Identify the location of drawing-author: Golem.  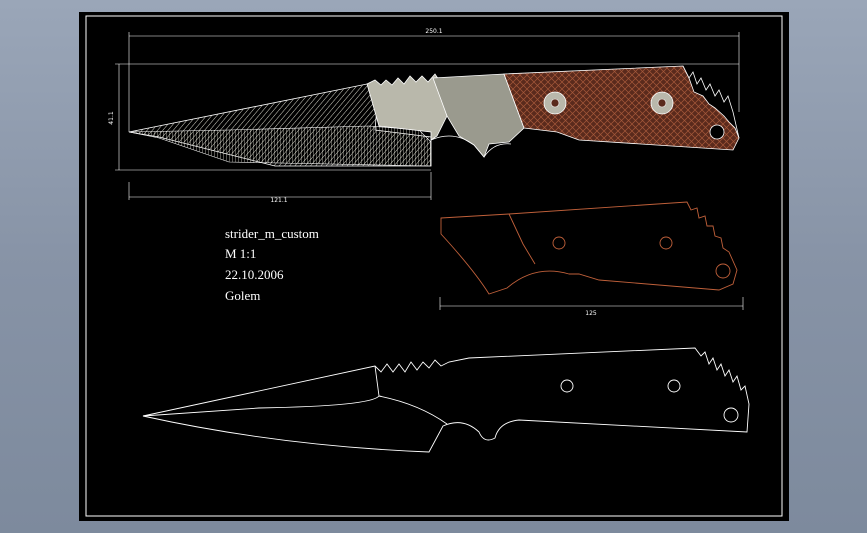
(242, 295).